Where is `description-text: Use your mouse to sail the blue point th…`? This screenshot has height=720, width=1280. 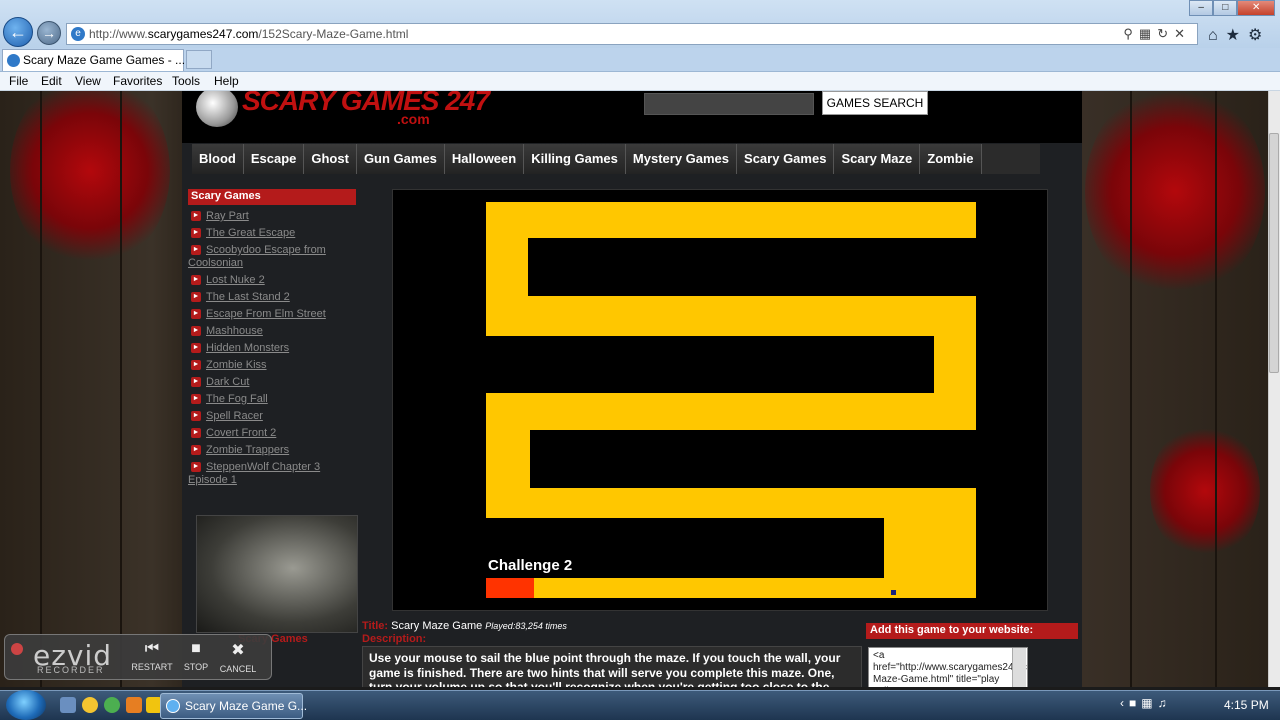 description-text: Use your mouse to sail the blue point th… is located at coordinates (612, 666).